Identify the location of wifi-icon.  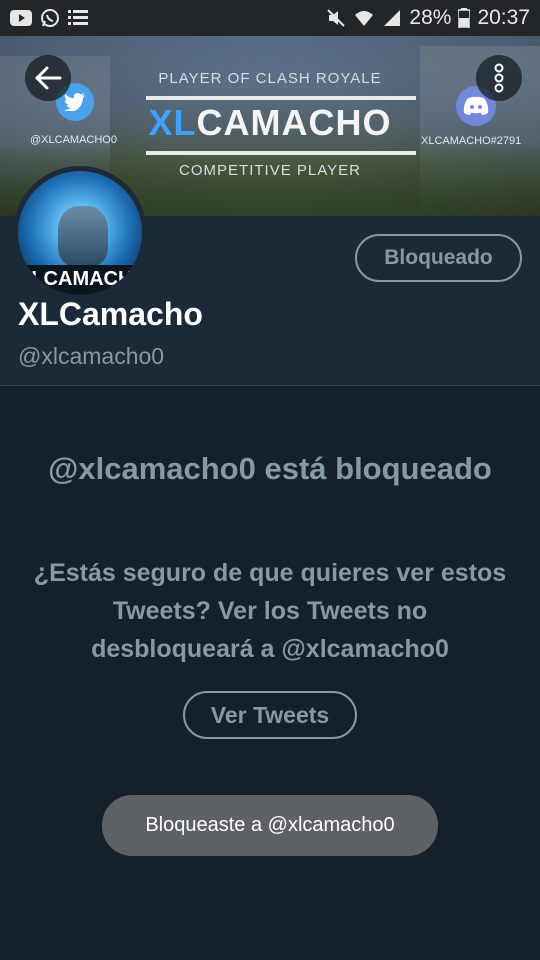
(364, 18).